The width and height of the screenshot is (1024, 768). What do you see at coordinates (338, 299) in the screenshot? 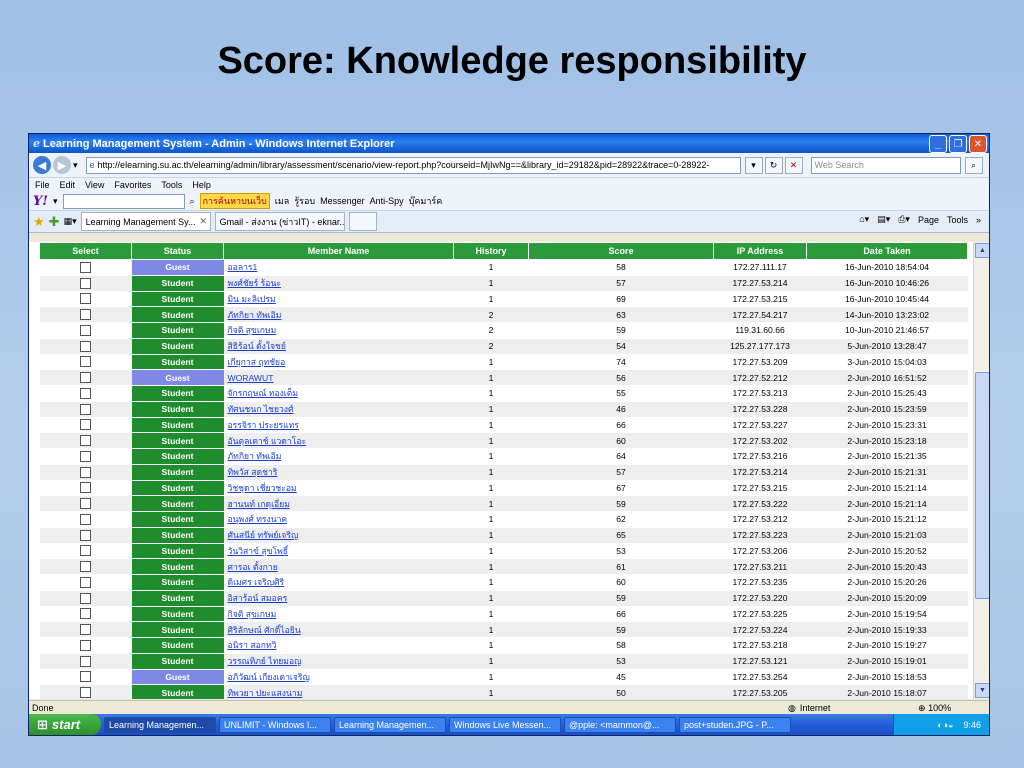
I see `member-name-link: มิน มะลิเปรม` at bounding box center [338, 299].